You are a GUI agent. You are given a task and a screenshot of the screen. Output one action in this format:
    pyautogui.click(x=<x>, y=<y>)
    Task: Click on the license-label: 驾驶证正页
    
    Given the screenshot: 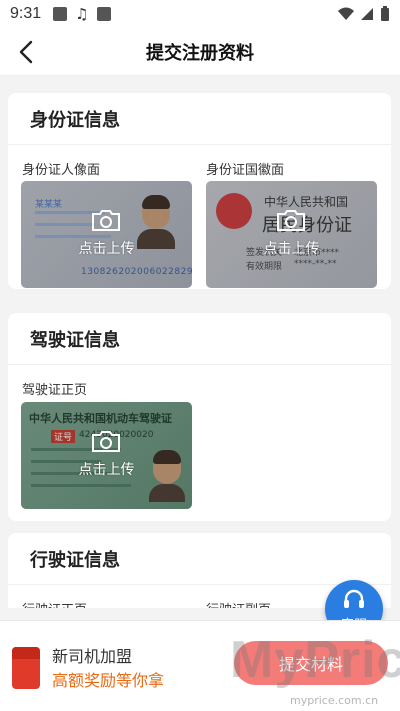 What is the action you would take?
    pyautogui.click(x=55, y=390)
    